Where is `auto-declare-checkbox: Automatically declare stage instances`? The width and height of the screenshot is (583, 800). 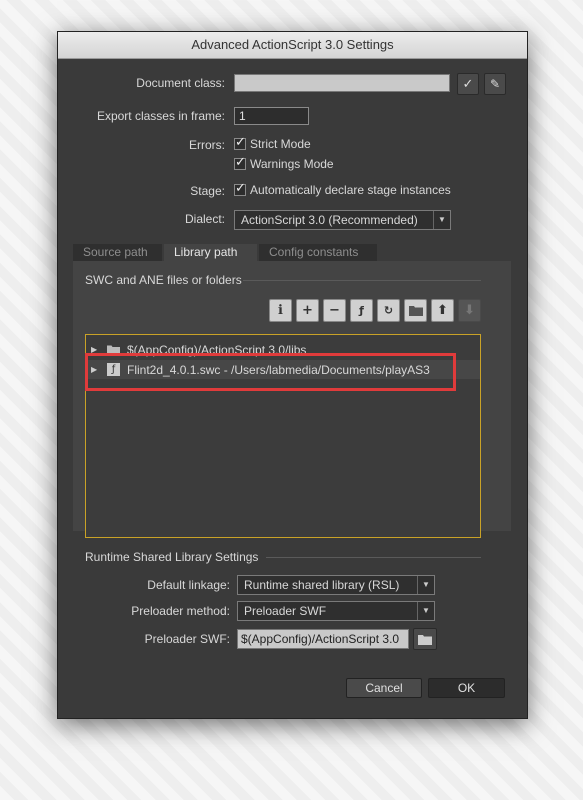 auto-declare-checkbox: Automatically declare stage instances is located at coordinates (342, 189).